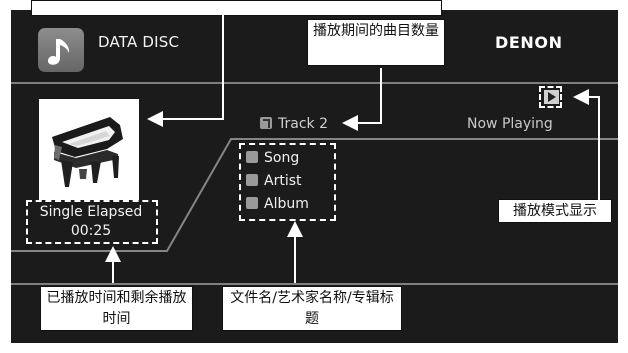  I want to click on top-callout-box, so click(236, 8).